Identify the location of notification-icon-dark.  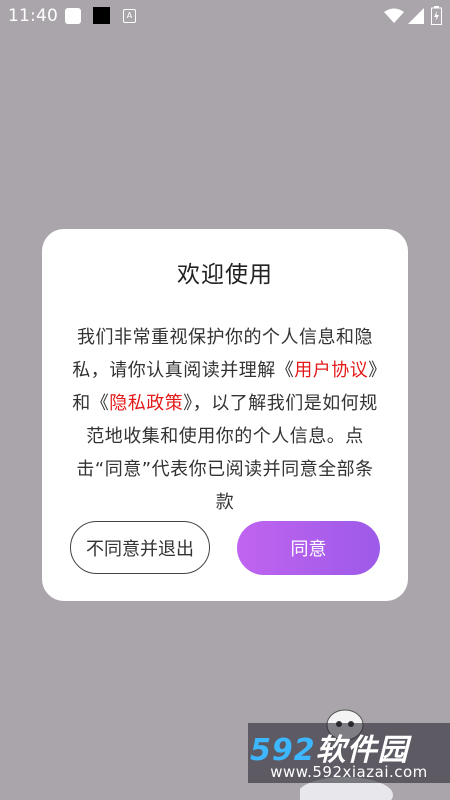
(101, 15).